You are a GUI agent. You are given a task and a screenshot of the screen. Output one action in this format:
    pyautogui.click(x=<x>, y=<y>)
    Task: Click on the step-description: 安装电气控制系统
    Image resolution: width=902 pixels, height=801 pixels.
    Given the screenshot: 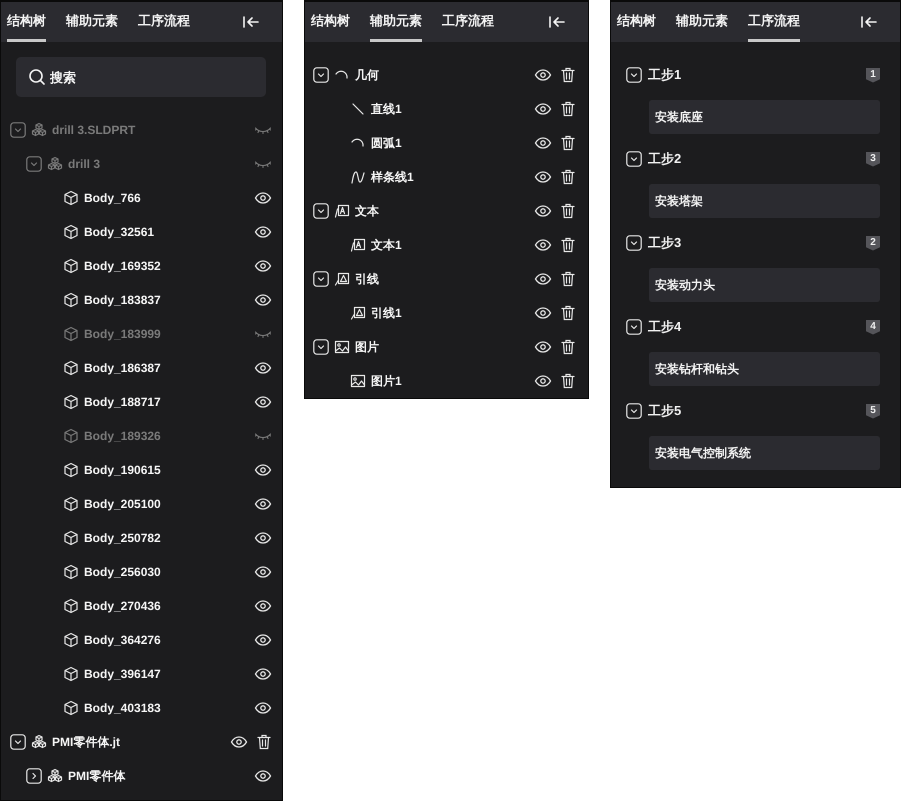 What is the action you would take?
    pyautogui.click(x=764, y=453)
    